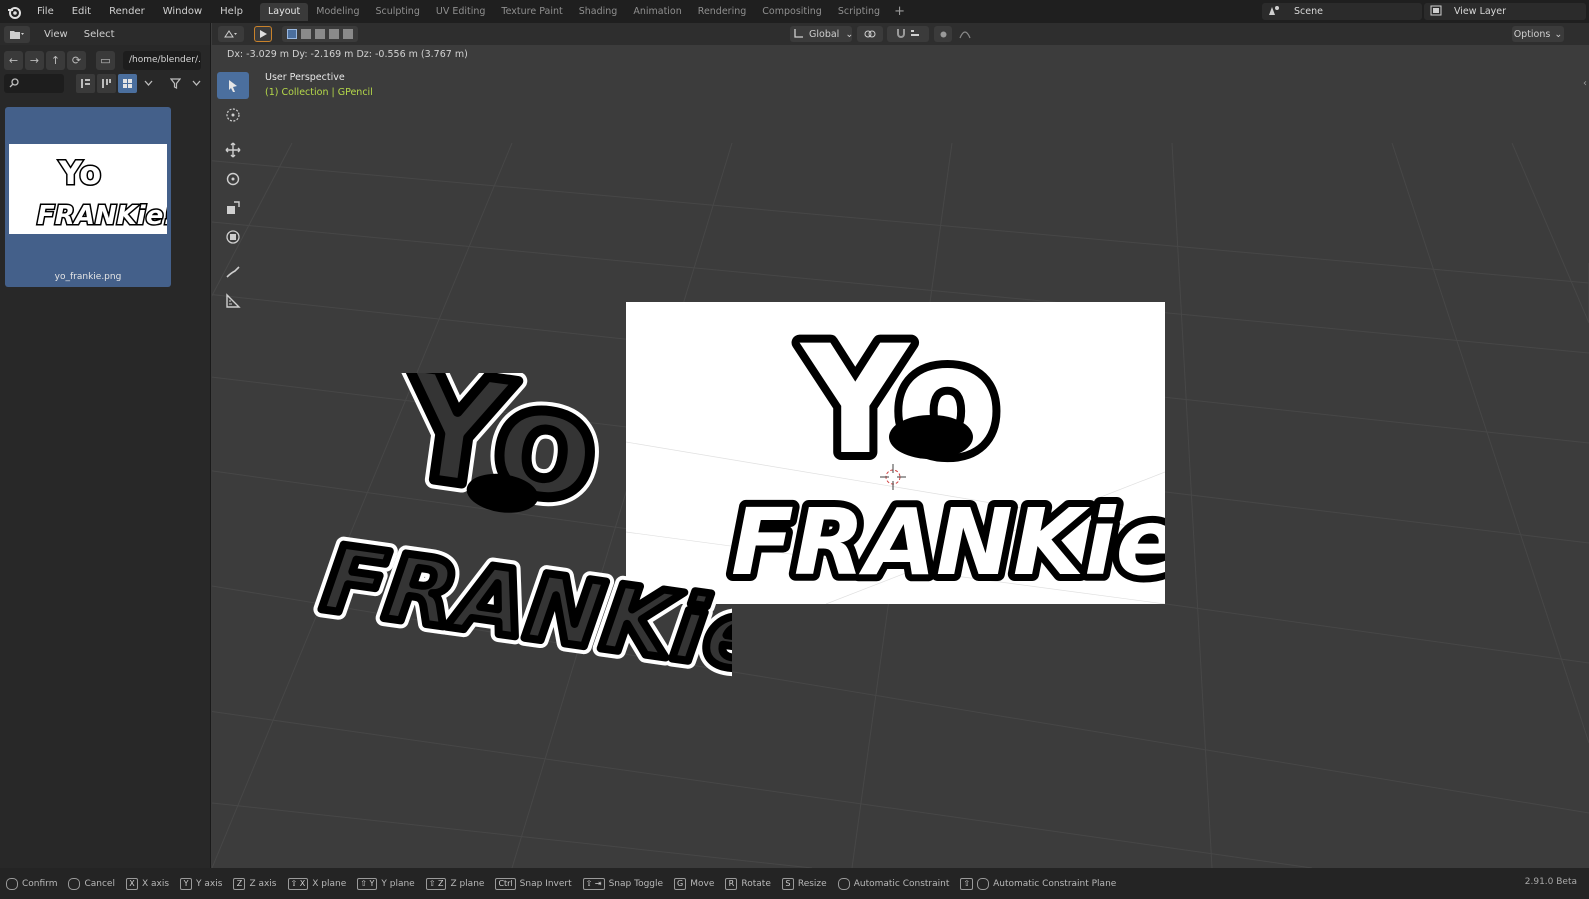 The height and width of the screenshot is (899, 1589). Describe the element at coordinates (233, 114) in the screenshot. I see `cursor-tool-icon` at that location.